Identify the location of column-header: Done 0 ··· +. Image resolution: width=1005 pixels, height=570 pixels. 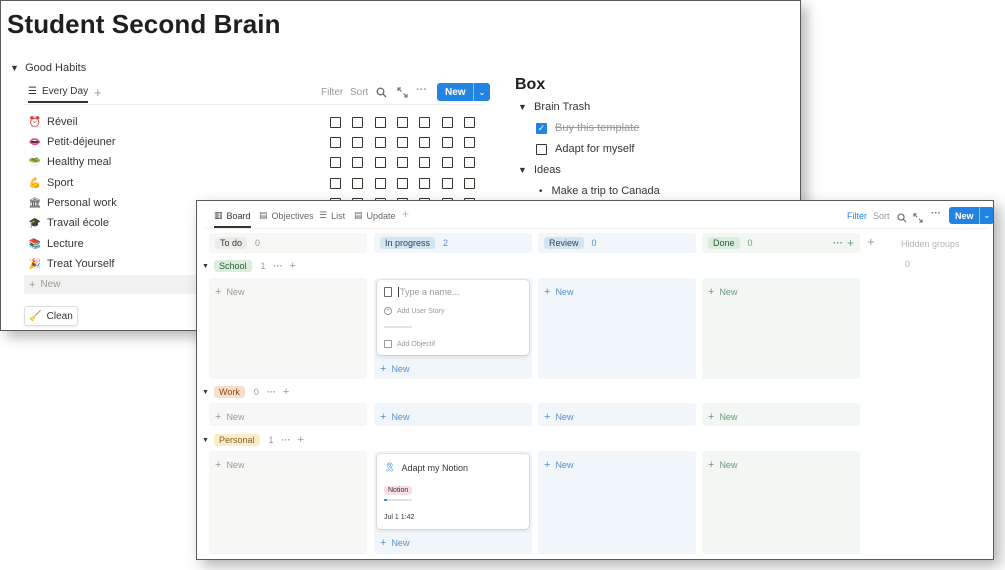
(781, 243).